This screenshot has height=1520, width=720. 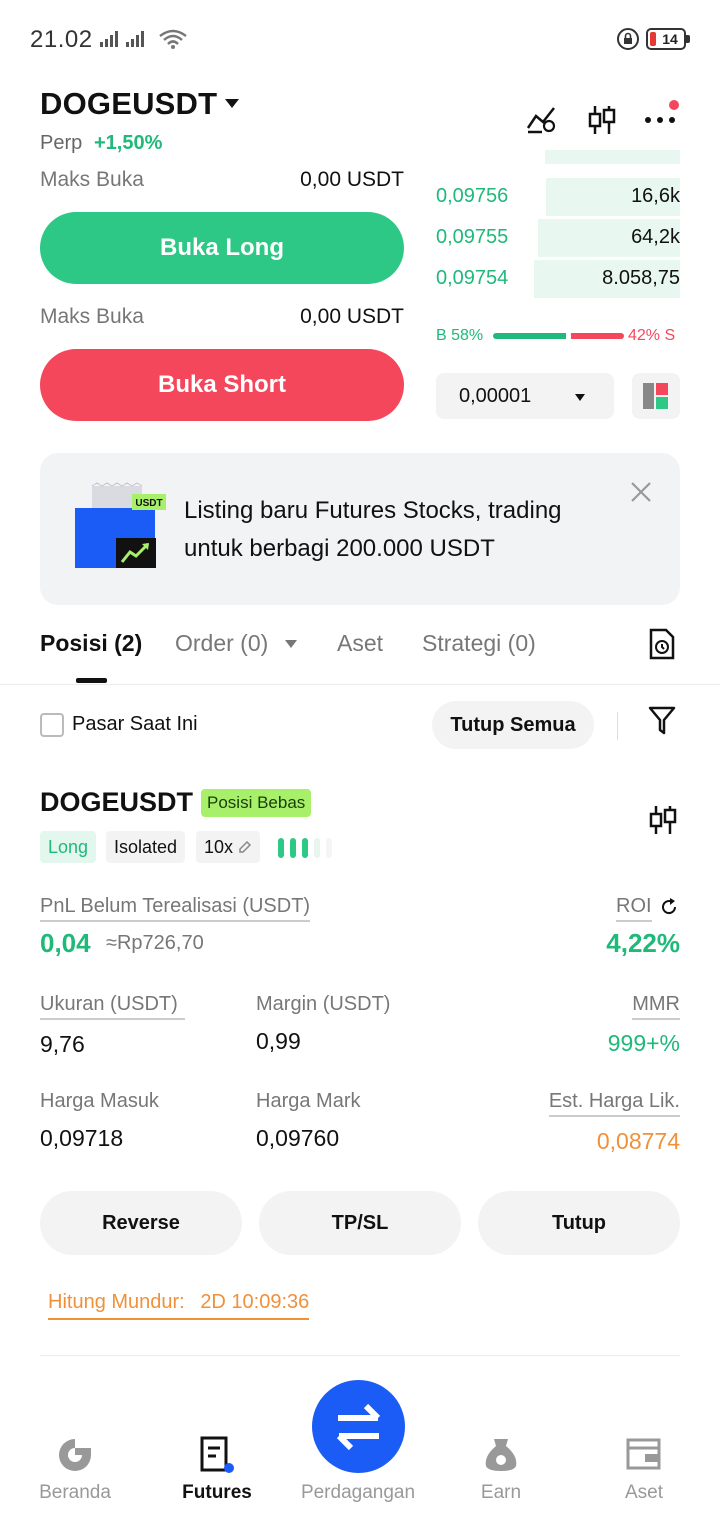 What do you see at coordinates (61, 39) in the screenshot?
I see `status-time: 21.02` at bounding box center [61, 39].